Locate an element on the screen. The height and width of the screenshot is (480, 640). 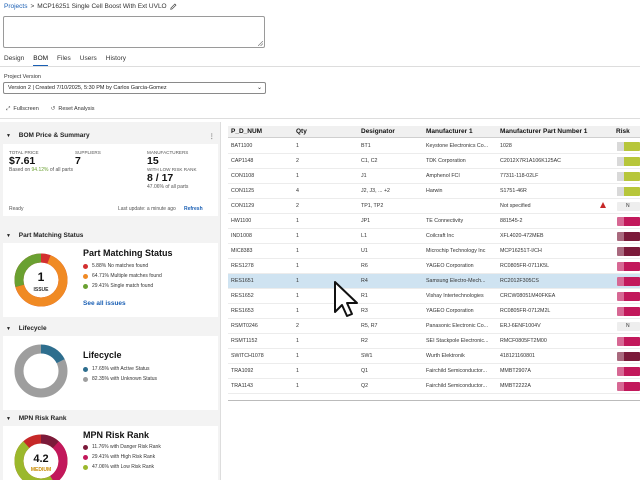
resize-handle-icon is located at coordinates (260, 43).